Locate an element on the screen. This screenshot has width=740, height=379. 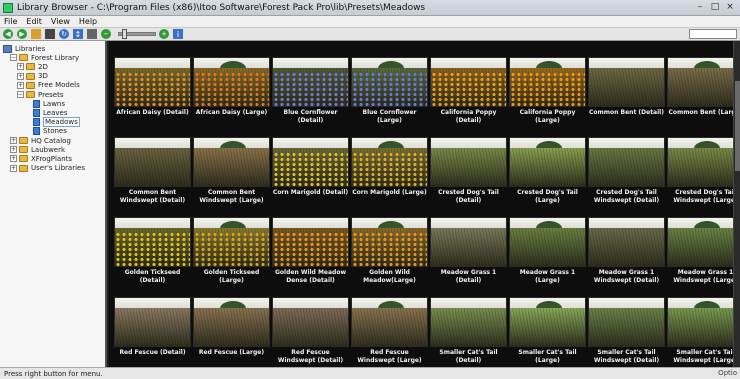
thumbnail-item: Smaller Cat's Tail (Large) is located at coordinates (547, 332).